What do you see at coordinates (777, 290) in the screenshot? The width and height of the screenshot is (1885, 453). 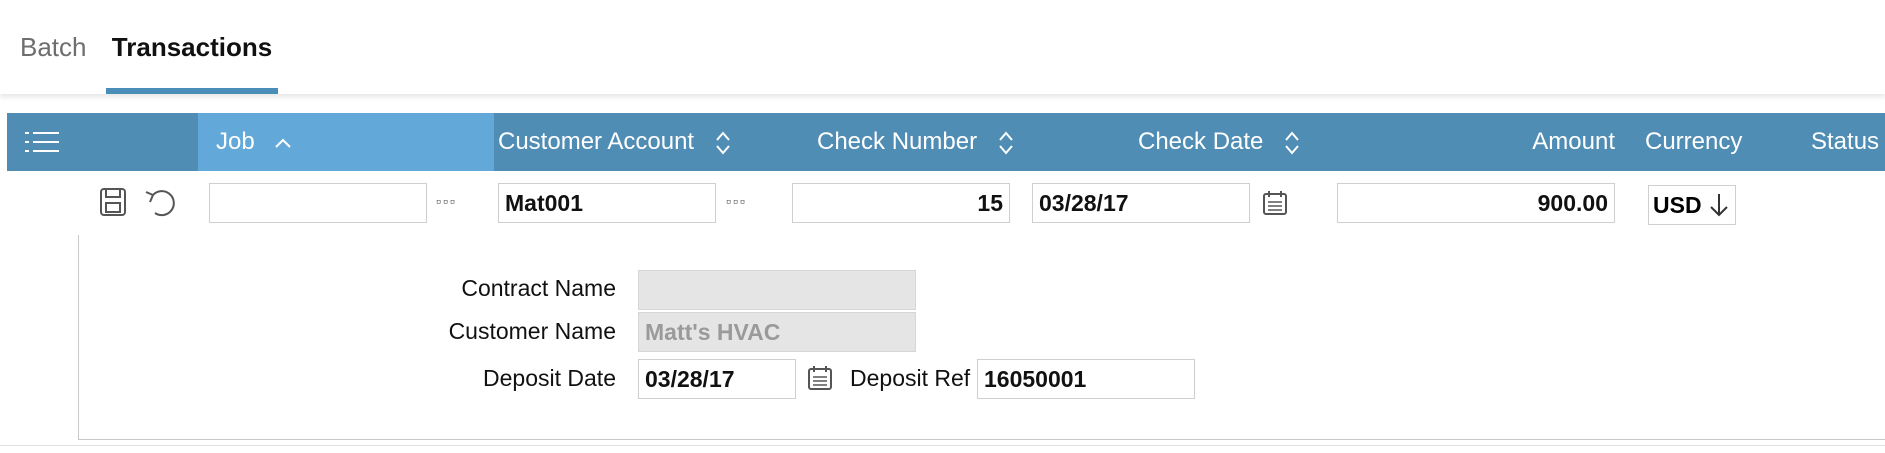 I see `contract-name-field` at bounding box center [777, 290].